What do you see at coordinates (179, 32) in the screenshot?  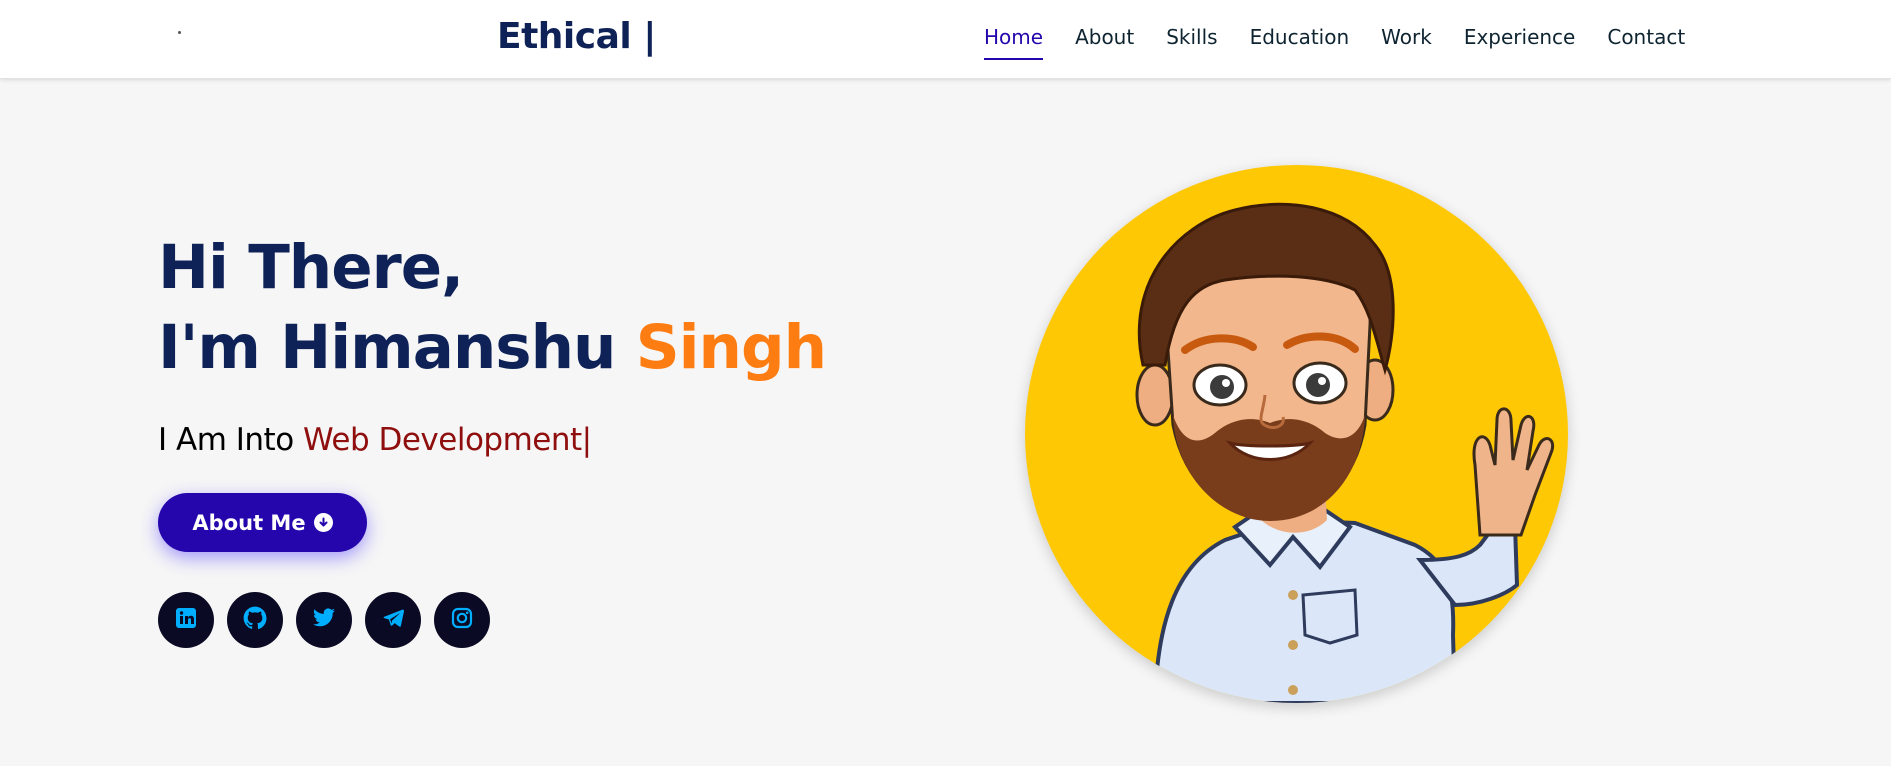 I see `logo-dot-icon` at bounding box center [179, 32].